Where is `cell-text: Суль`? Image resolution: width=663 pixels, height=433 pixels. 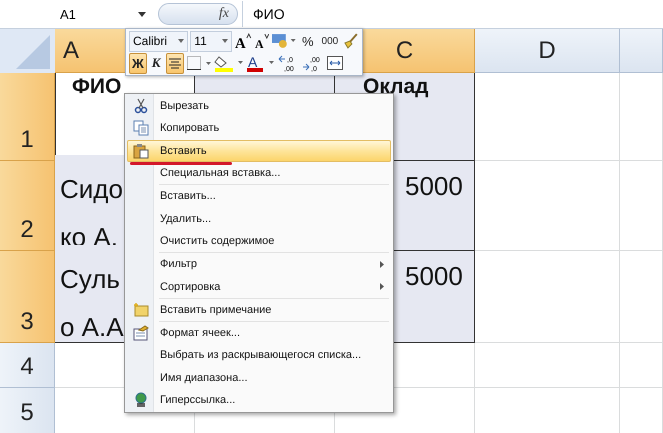
cell-text: Суль is located at coordinates (90, 279).